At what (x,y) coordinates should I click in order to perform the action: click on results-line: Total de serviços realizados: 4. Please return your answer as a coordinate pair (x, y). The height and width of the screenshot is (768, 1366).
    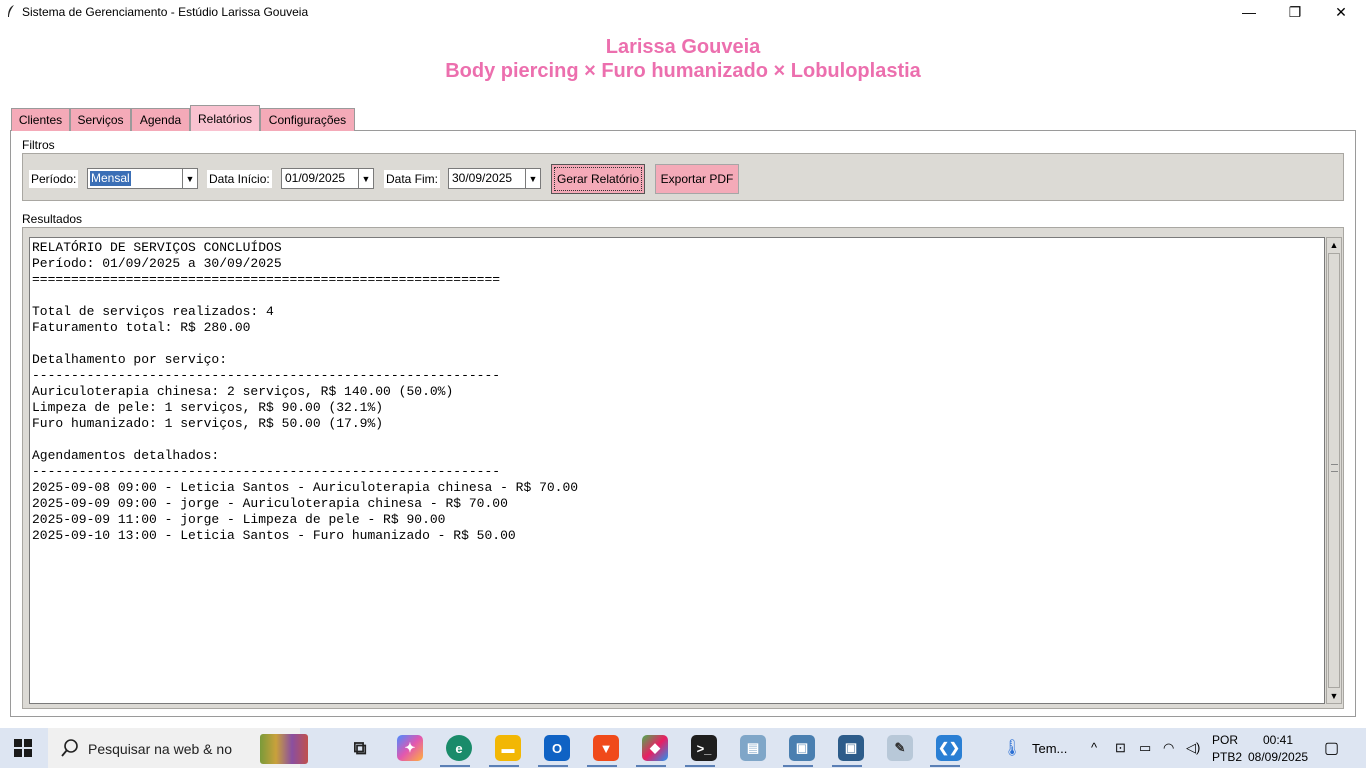
    Looking at the image, I should click on (153, 311).